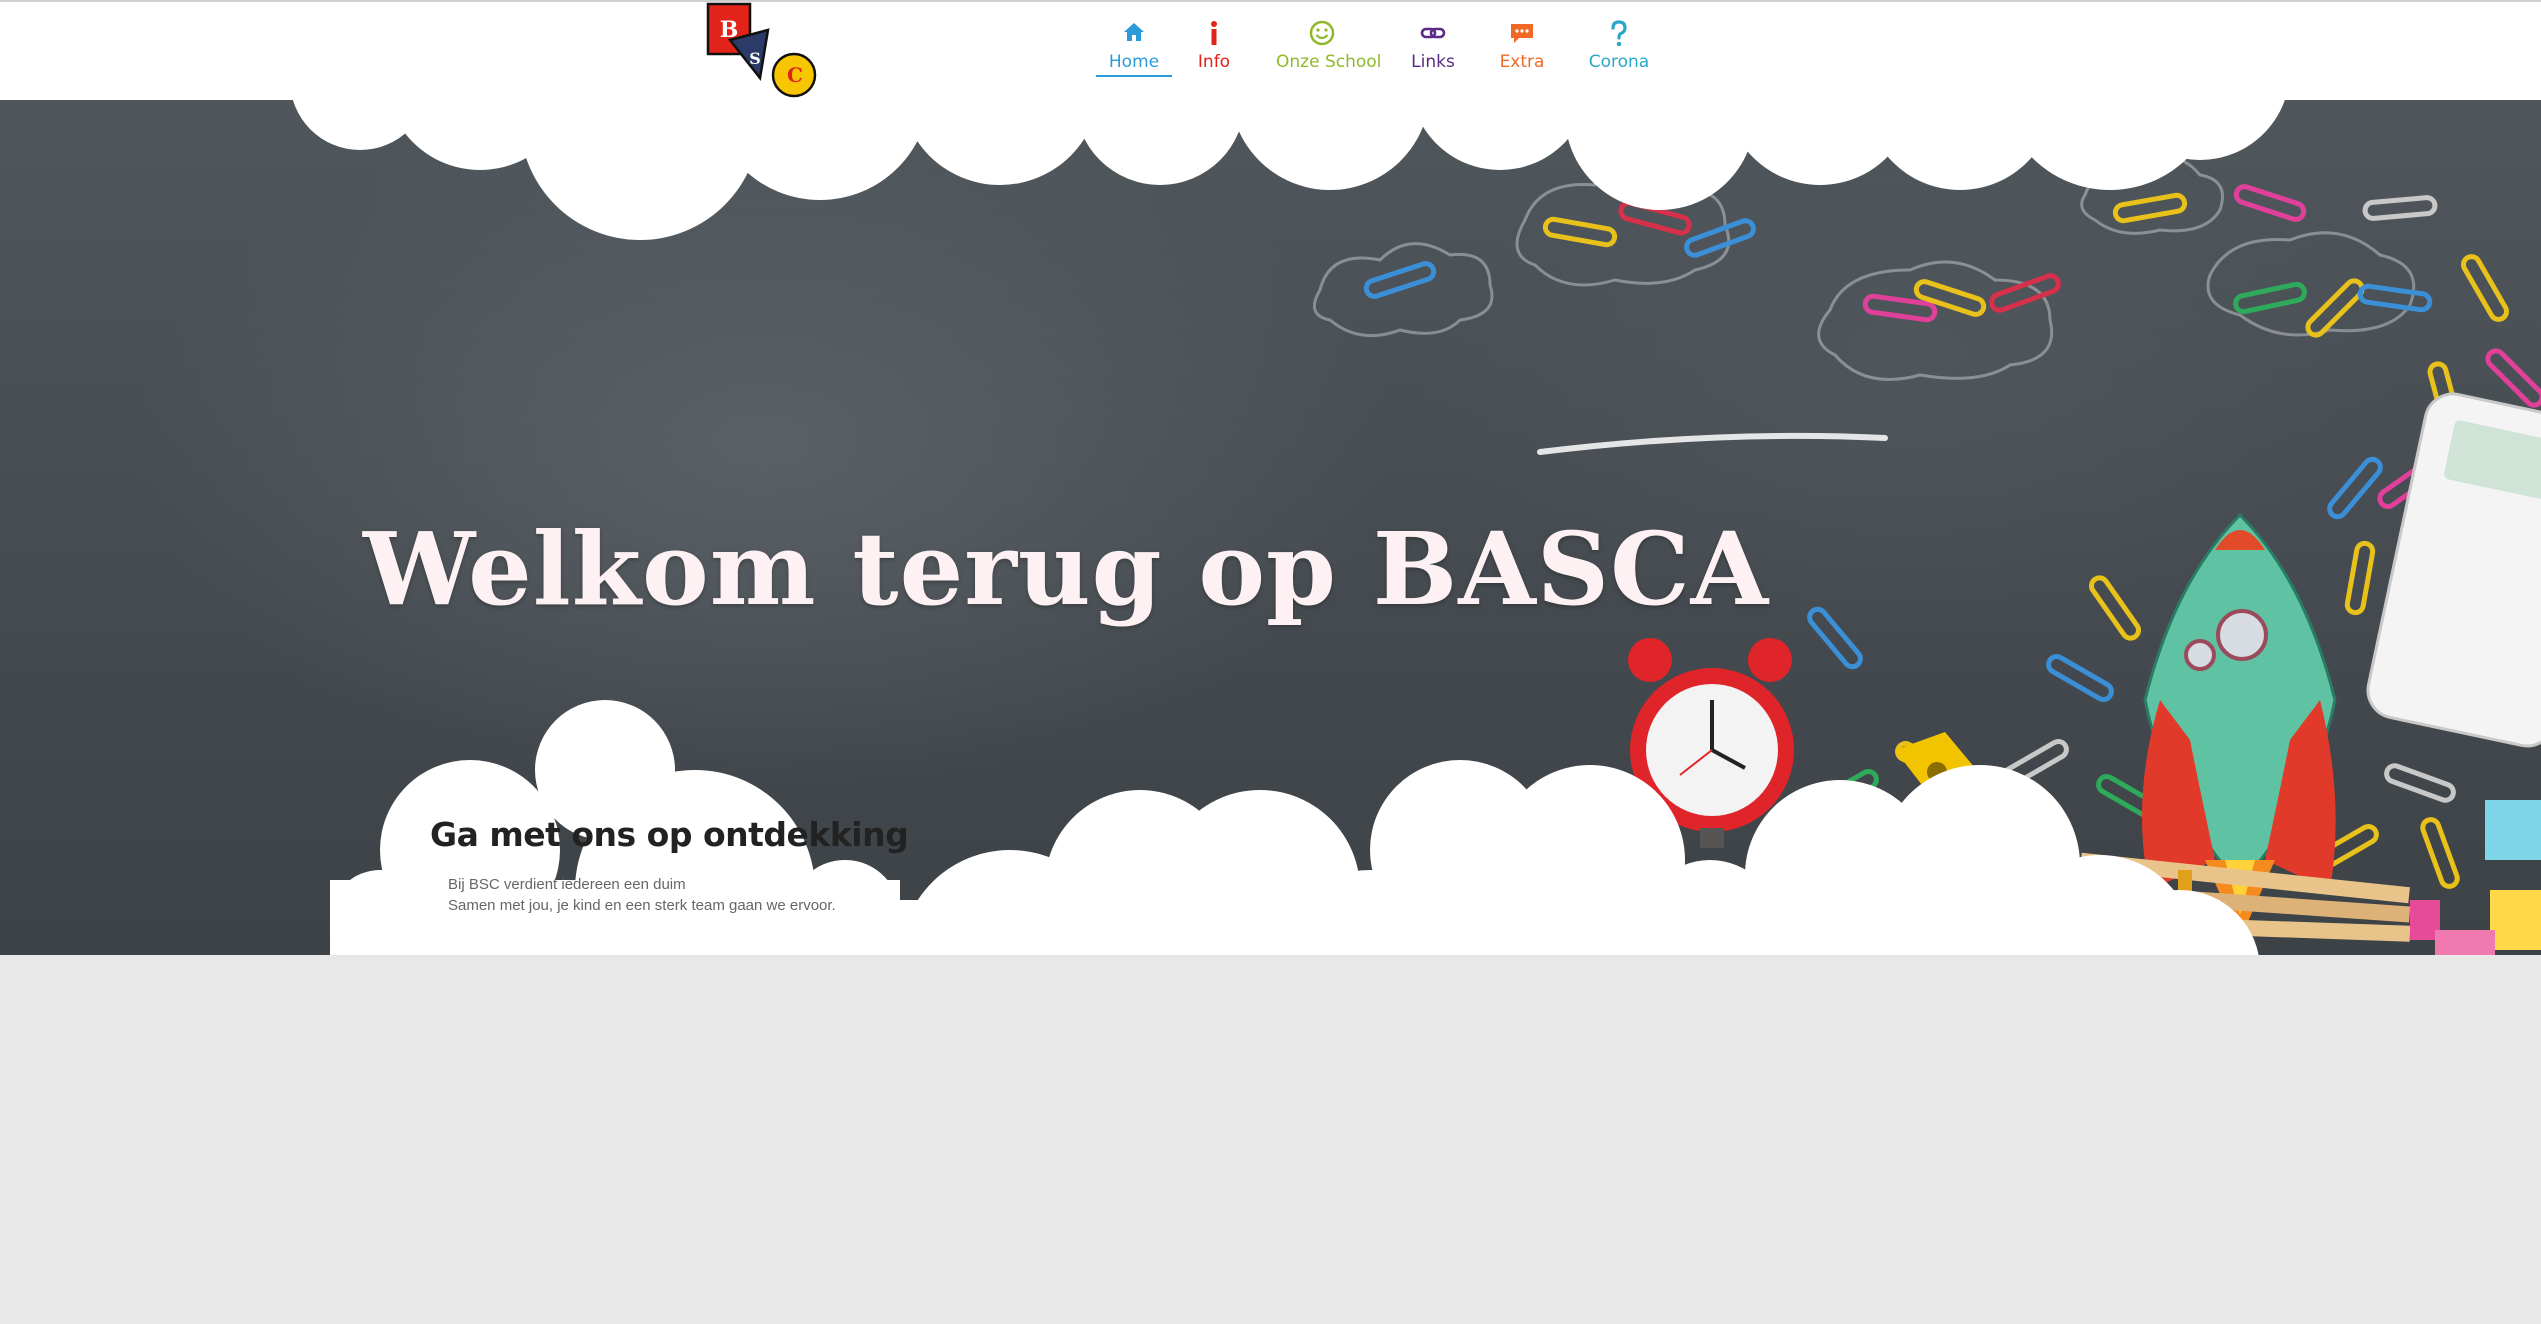 The height and width of the screenshot is (1324, 2541). What do you see at coordinates (669, 834) in the screenshot?
I see `hero-subtitle: Ga met ons op ontdekking` at bounding box center [669, 834].